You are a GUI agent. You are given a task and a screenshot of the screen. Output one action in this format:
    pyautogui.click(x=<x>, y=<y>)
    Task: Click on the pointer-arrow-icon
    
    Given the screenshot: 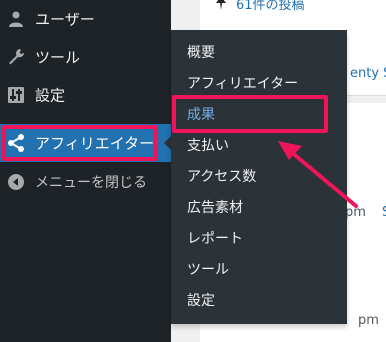 What is the action you would take?
    pyautogui.click(x=318, y=174)
    